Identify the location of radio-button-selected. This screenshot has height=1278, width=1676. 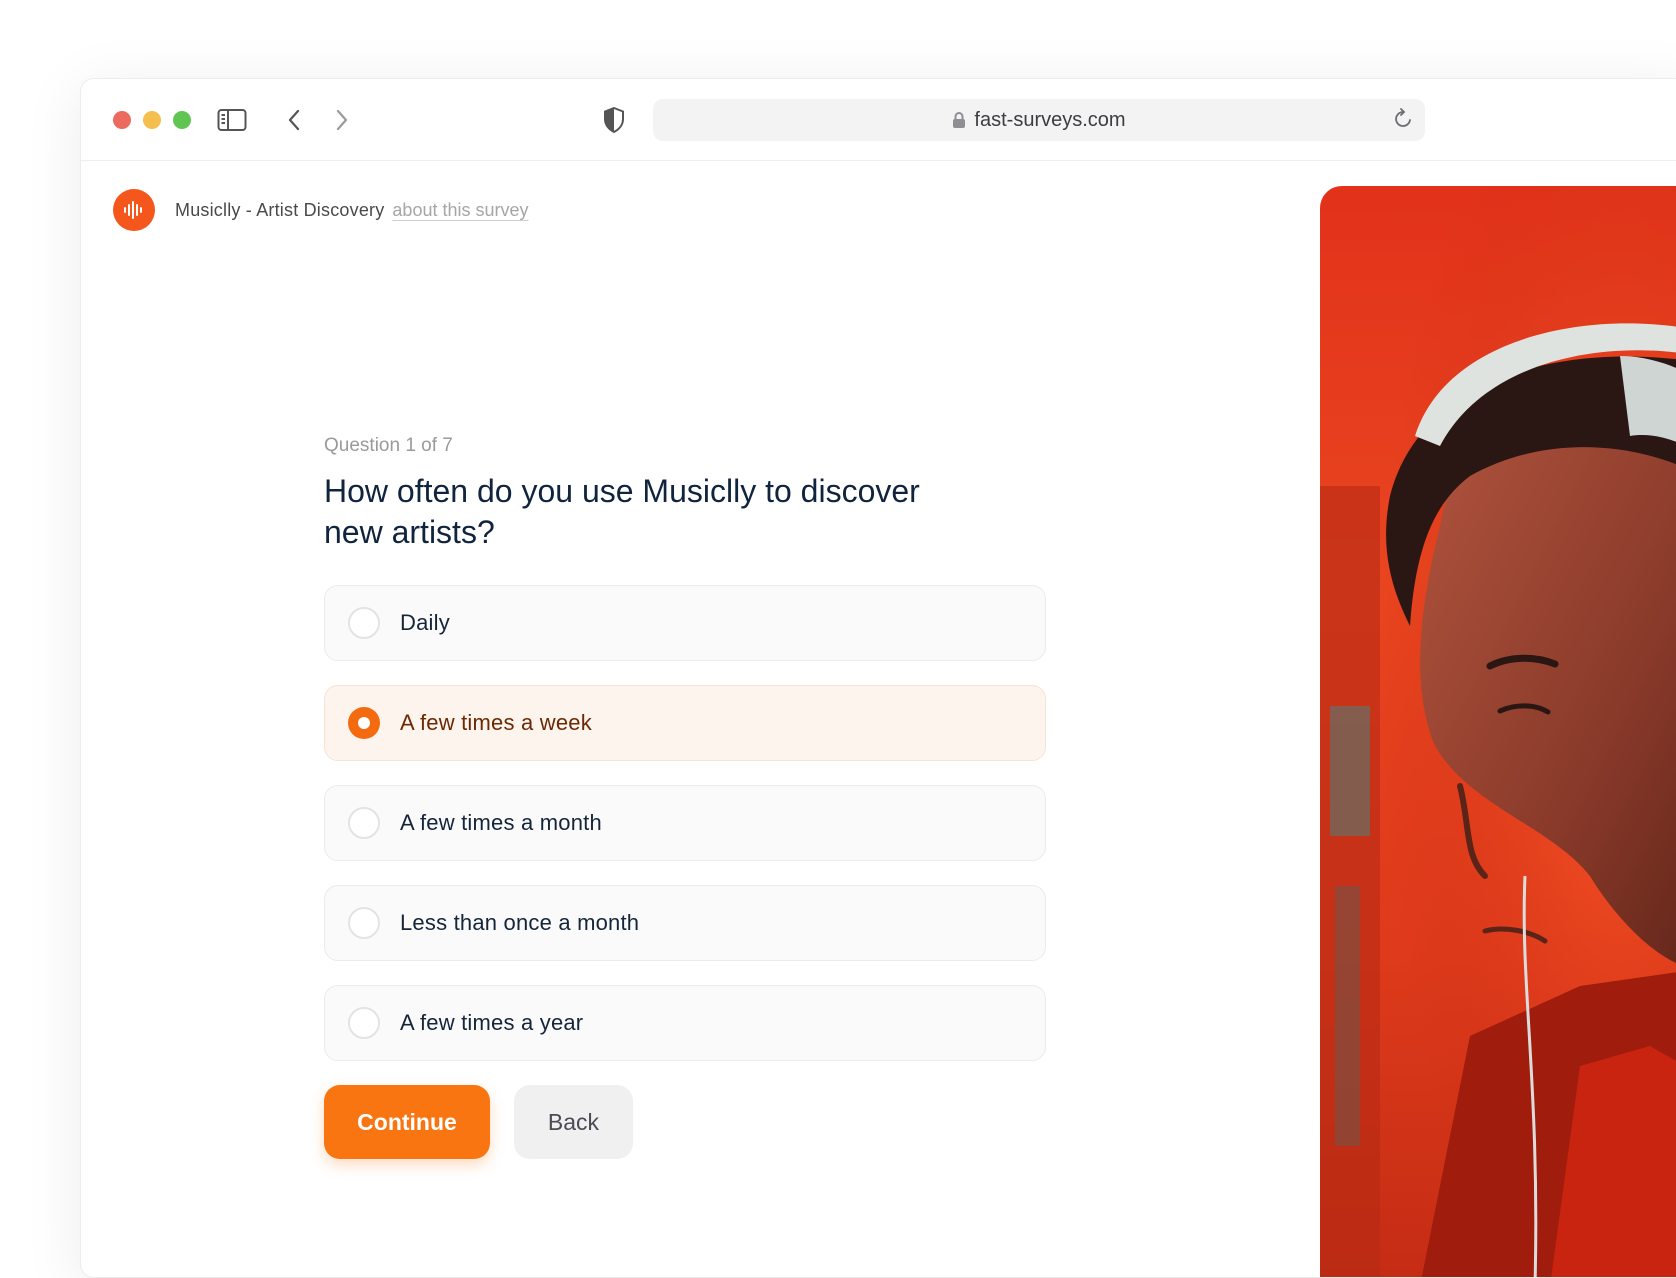
(364, 723).